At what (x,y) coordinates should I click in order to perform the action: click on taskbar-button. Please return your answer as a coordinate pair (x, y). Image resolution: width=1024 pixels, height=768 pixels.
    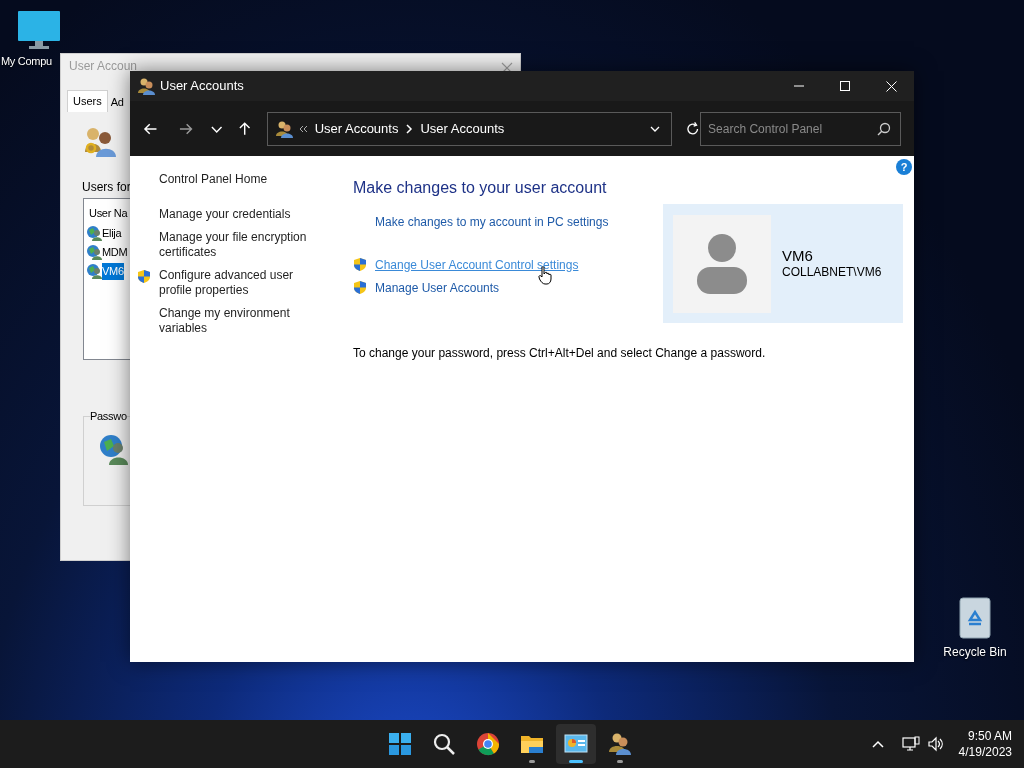
    Looking at the image, I should click on (576, 744).